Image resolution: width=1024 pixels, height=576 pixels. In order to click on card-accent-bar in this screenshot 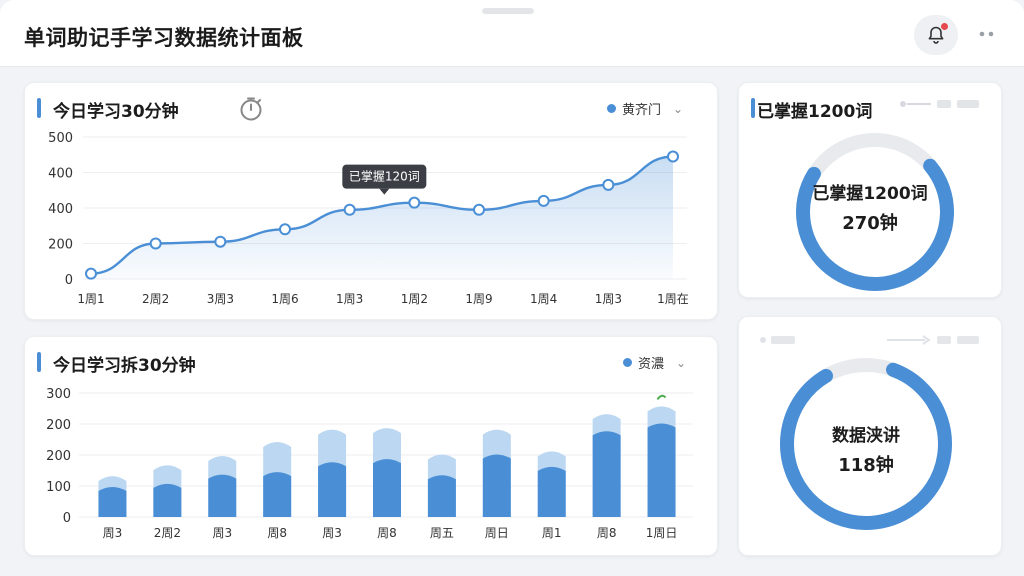, I will do `click(753, 108)`.